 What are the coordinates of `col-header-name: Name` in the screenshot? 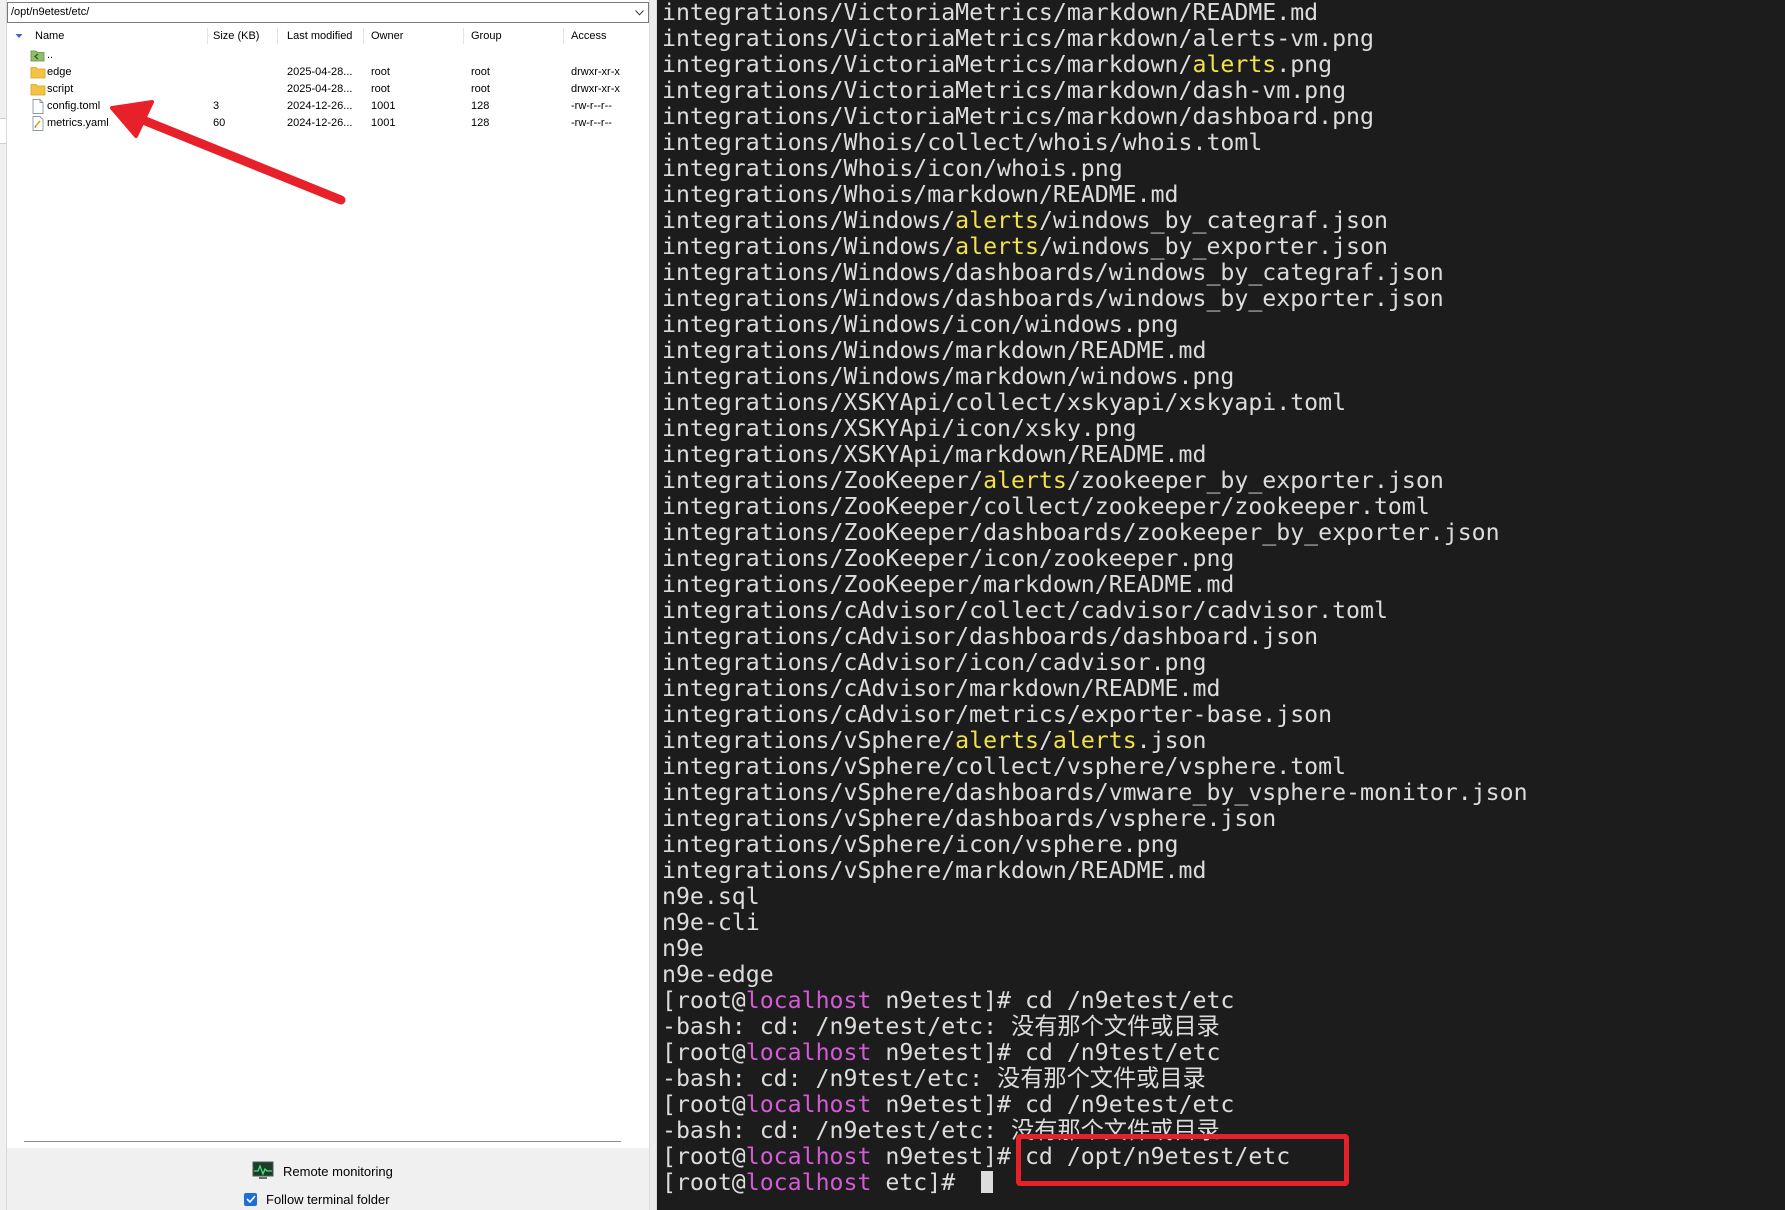 It's located at (49, 36).